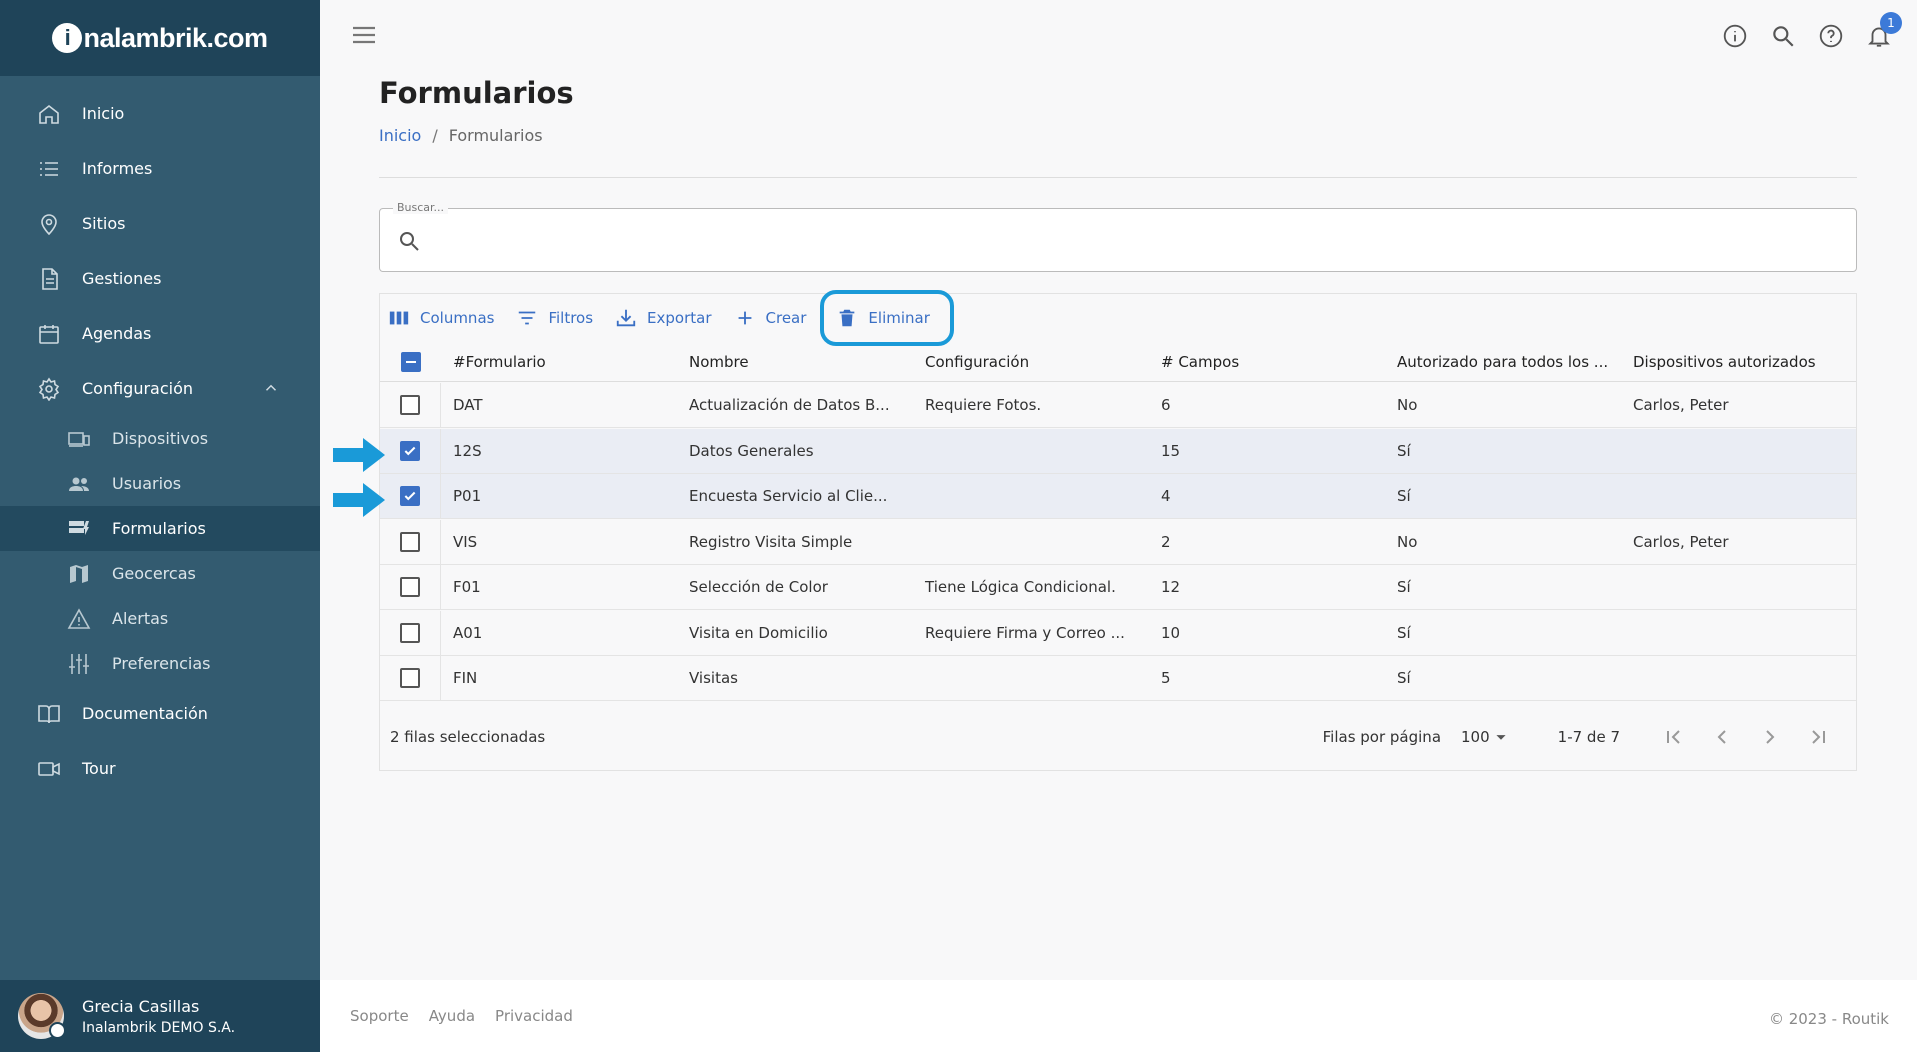 The image size is (1917, 1052). I want to click on sidebar-item-agendas: Agendas, so click(160, 333).